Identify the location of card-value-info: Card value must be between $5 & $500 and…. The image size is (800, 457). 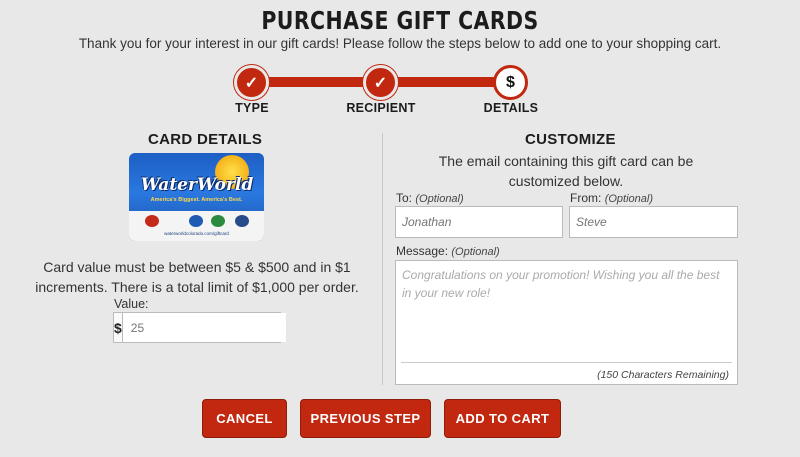
(197, 277).